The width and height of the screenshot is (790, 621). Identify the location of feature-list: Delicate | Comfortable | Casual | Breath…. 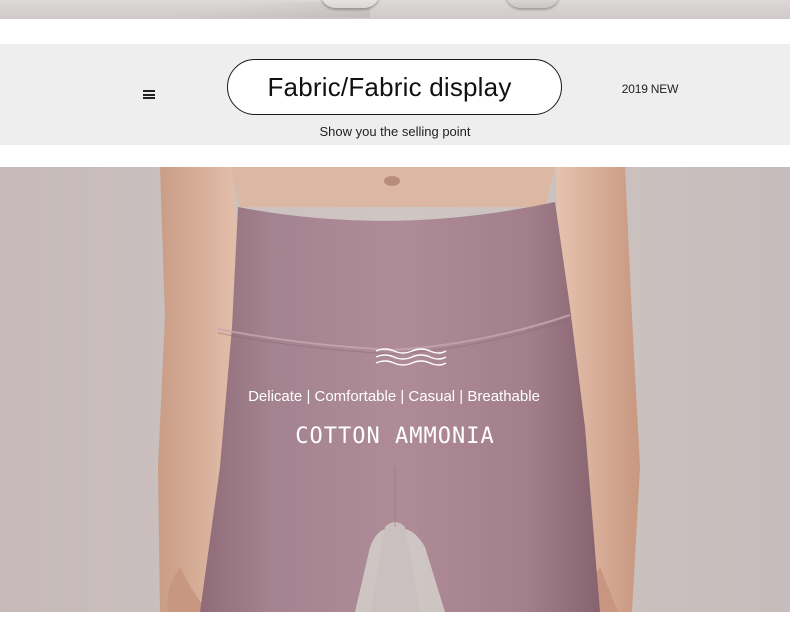
(394, 396).